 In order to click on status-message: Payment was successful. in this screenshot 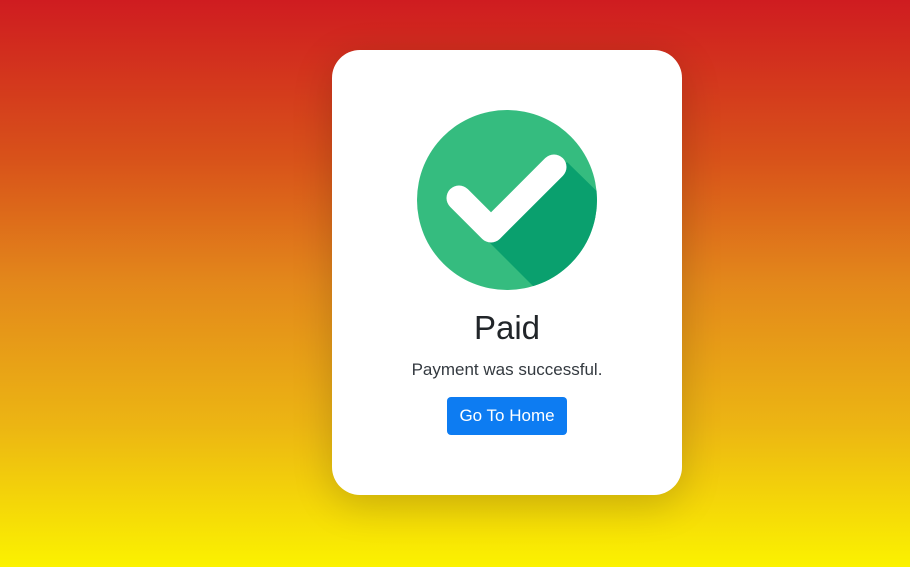, I will do `click(507, 369)`.